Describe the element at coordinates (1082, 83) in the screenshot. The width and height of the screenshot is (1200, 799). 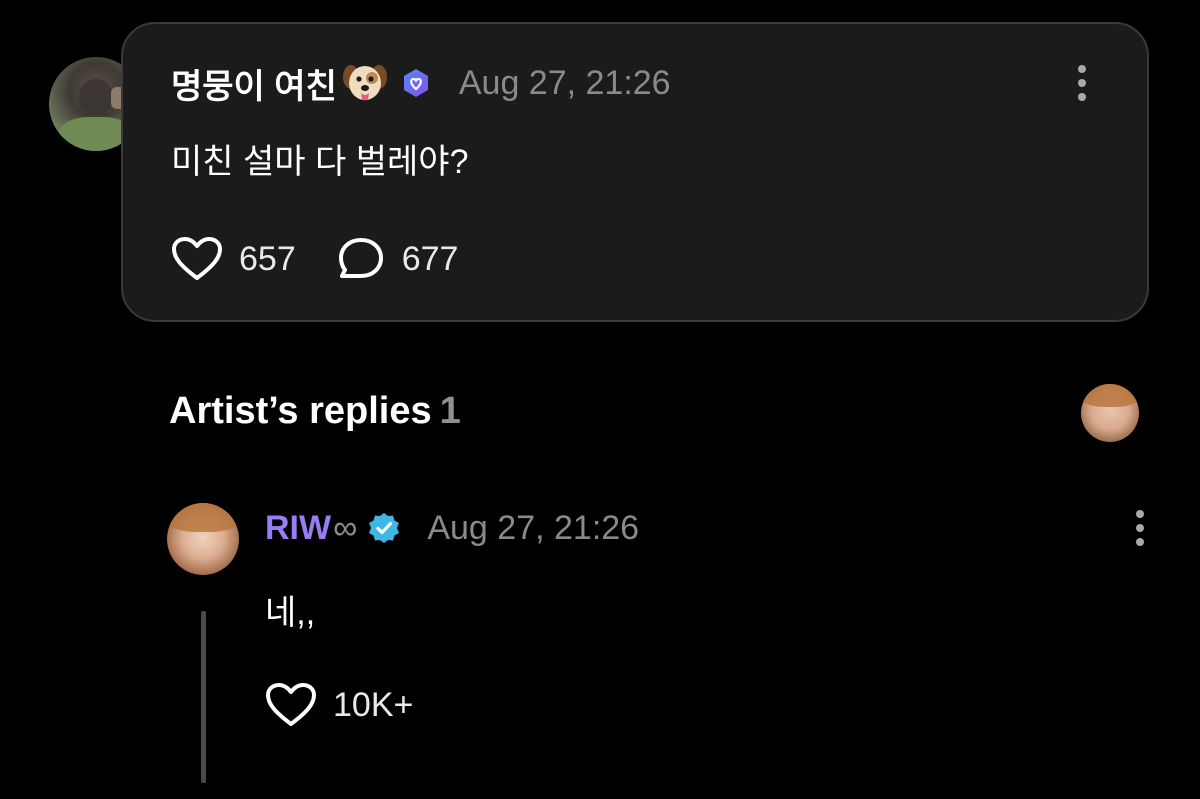
I see `post-more-options-icon` at that location.